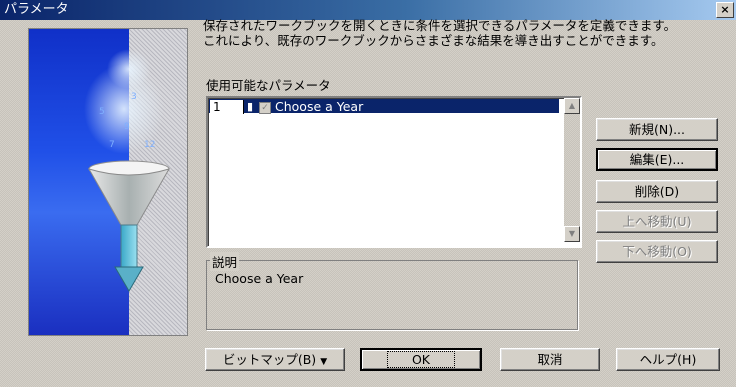  Describe the element at coordinates (550, 359) in the screenshot. I see `cancel-button: 取消` at that location.